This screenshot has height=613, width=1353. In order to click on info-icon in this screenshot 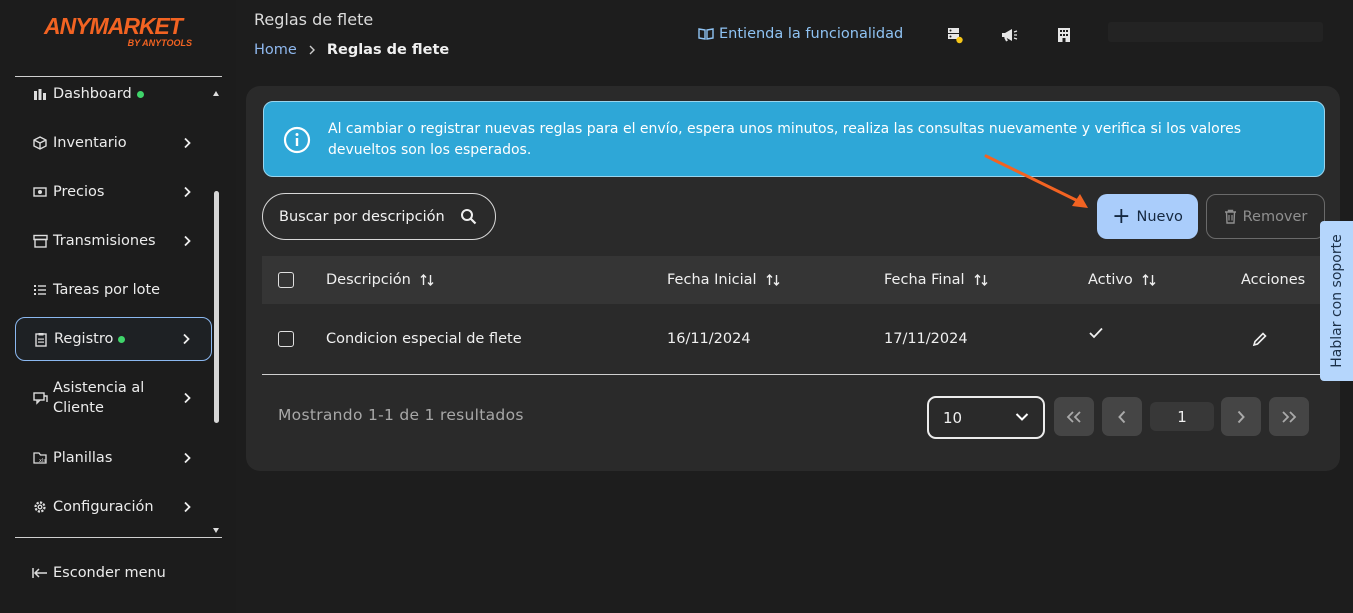, I will do `click(297, 140)`.